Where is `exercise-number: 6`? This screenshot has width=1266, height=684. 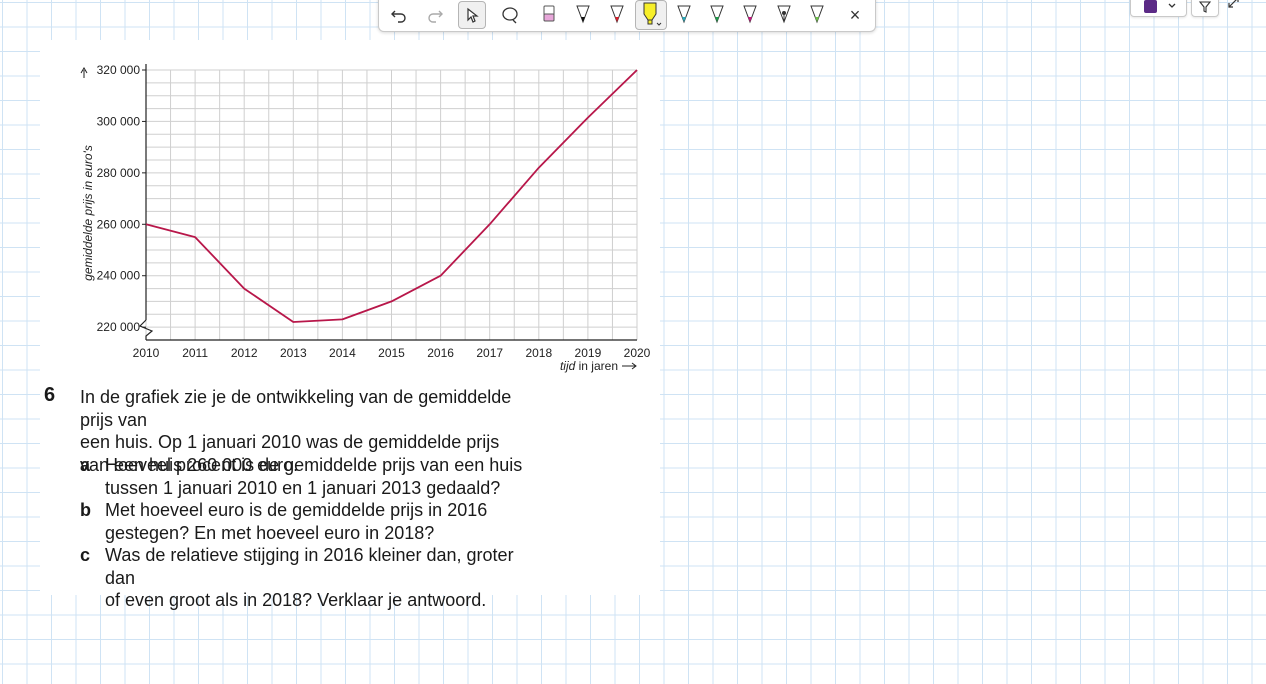 exercise-number: 6 is located at coordinates (50, 395).